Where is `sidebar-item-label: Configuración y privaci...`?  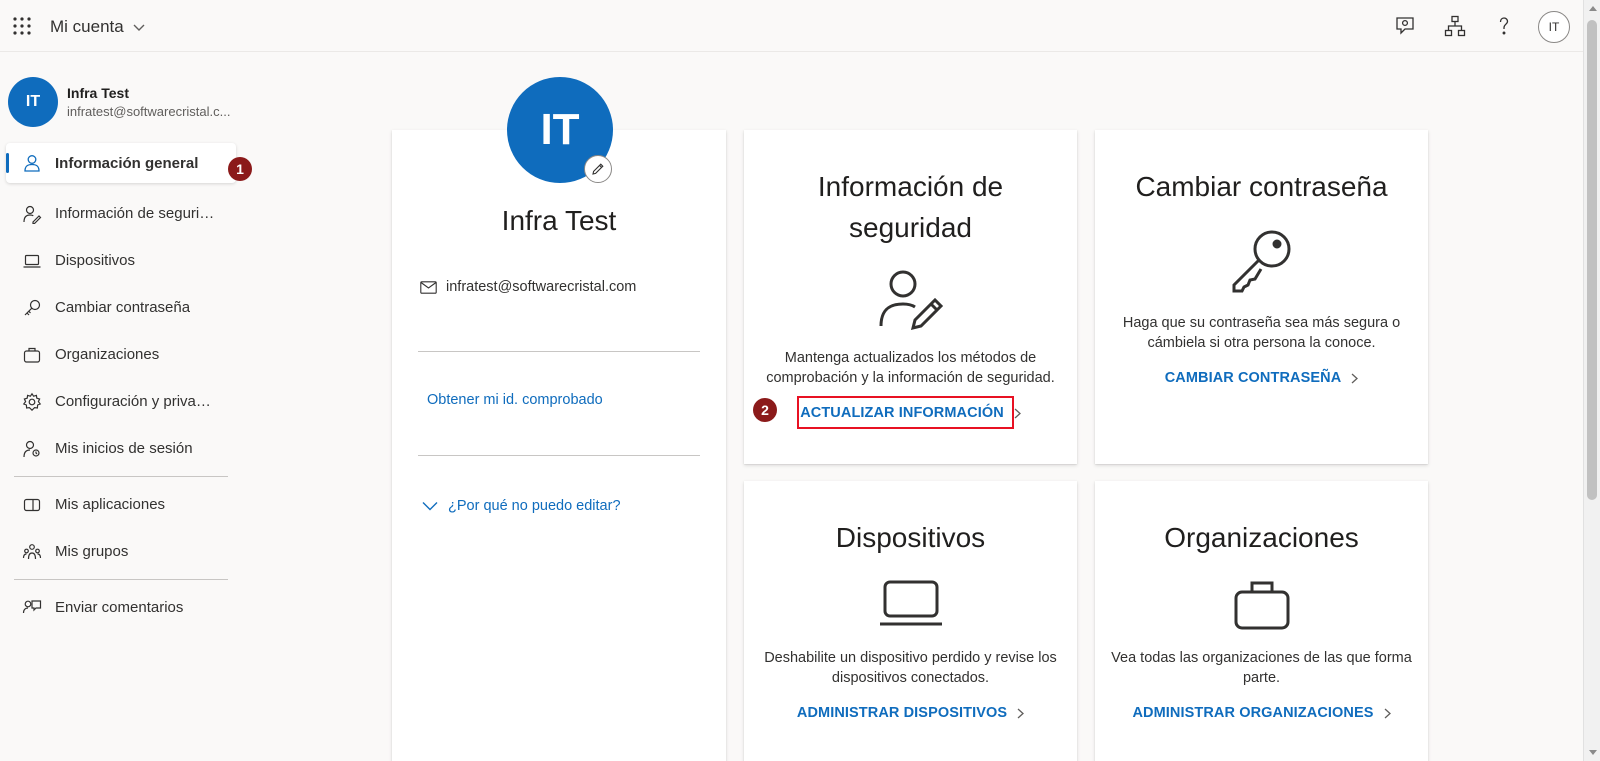 sidebar-item-label: Configuración y privaci... is located at coordinates (135, 401).